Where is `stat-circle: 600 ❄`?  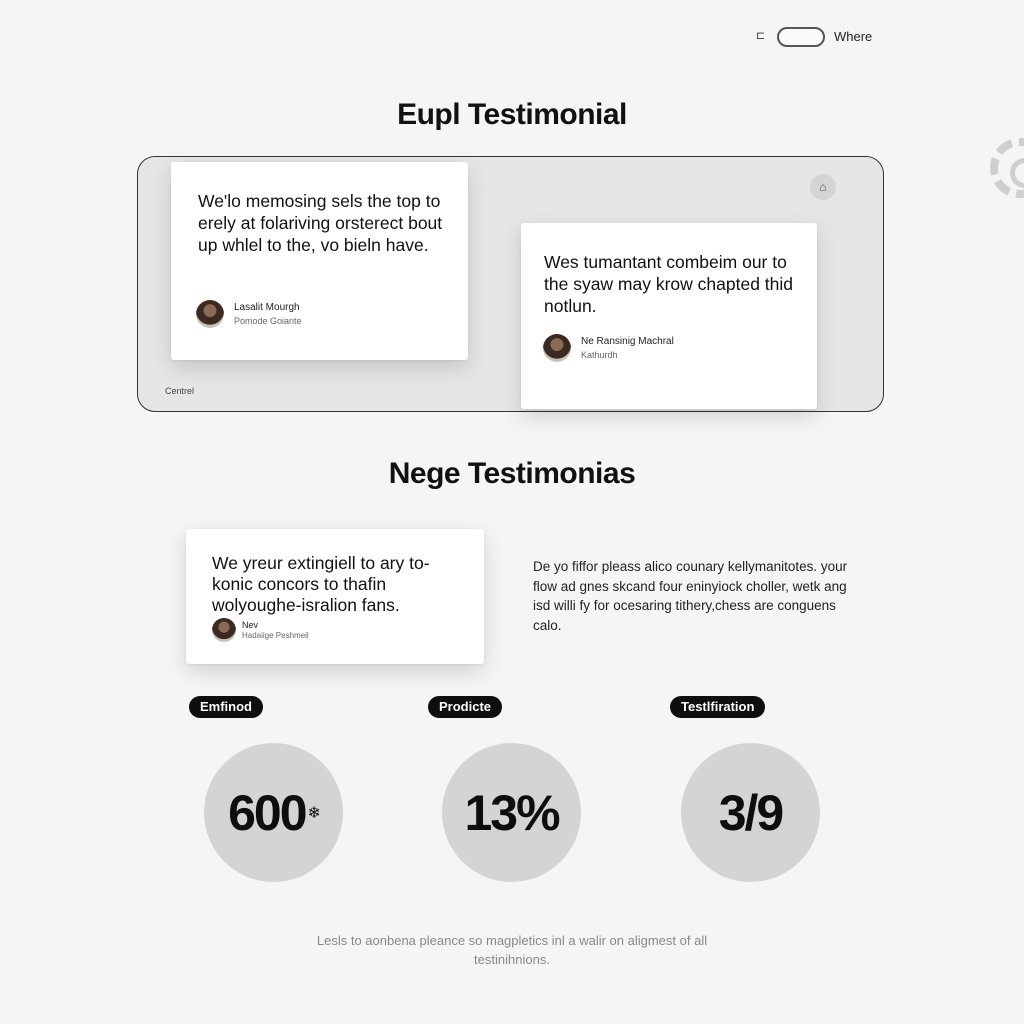
stat-circle: 600 ❄ is located at coordinates (273, 812).